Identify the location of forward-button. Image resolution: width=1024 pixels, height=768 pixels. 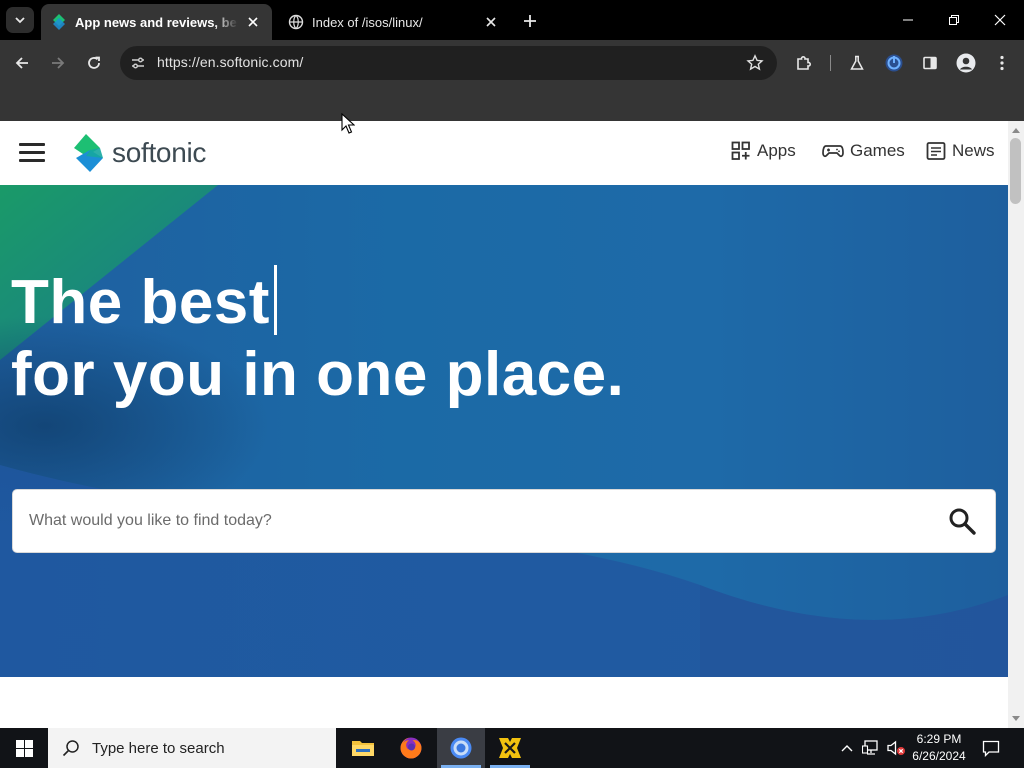
(58, 63).